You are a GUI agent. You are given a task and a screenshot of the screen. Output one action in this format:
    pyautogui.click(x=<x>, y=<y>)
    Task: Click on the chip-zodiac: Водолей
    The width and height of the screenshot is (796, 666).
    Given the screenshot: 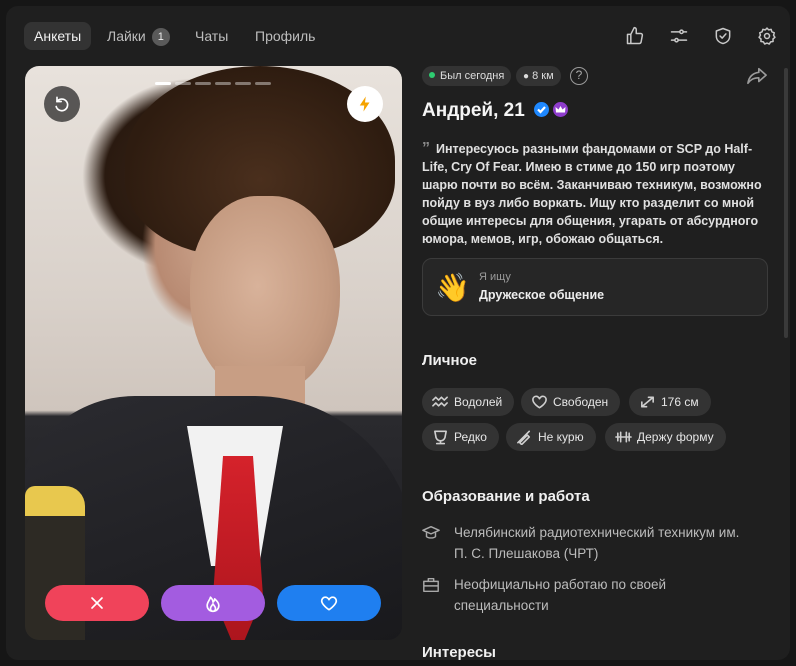 What is the action you would take?
    pyautogui.click(x=468, y=402)
    